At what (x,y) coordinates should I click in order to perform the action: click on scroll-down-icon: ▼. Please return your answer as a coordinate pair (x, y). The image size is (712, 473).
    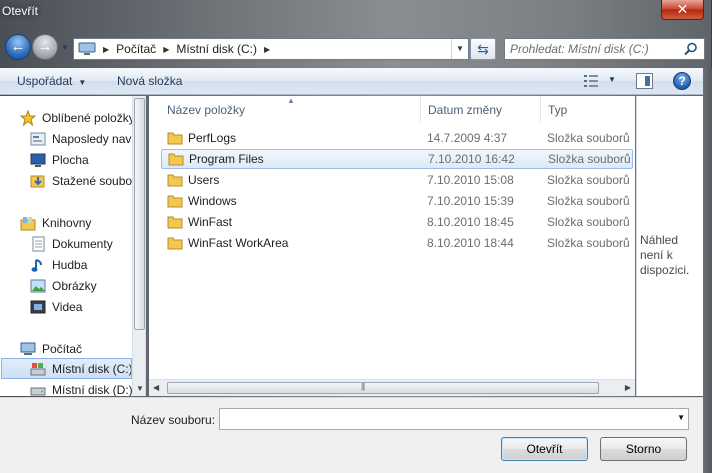
    Looking at the image, I should click on (140, 388).